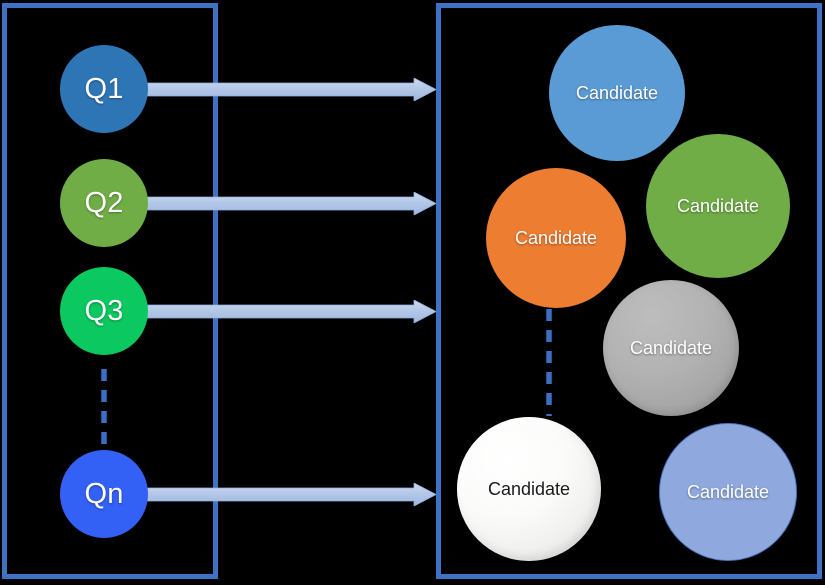 The height and width of the screenshot is (585, 825). What do you see at coordinates (549, 362) in the screenshot?
I see `candidate-ellipsis-dashed-line` at bounding box center [549, 362].